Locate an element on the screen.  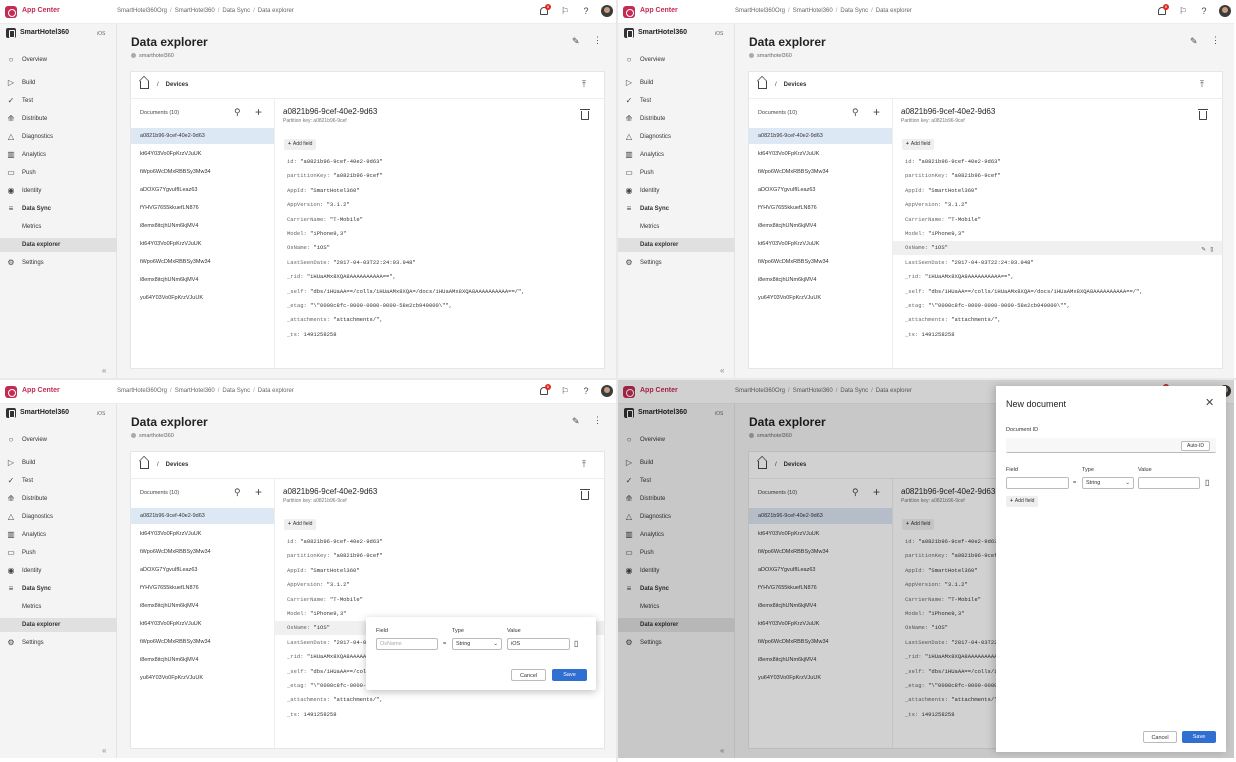
sidebar-item-test: ✓ Test is located at coordinates (58, 101).